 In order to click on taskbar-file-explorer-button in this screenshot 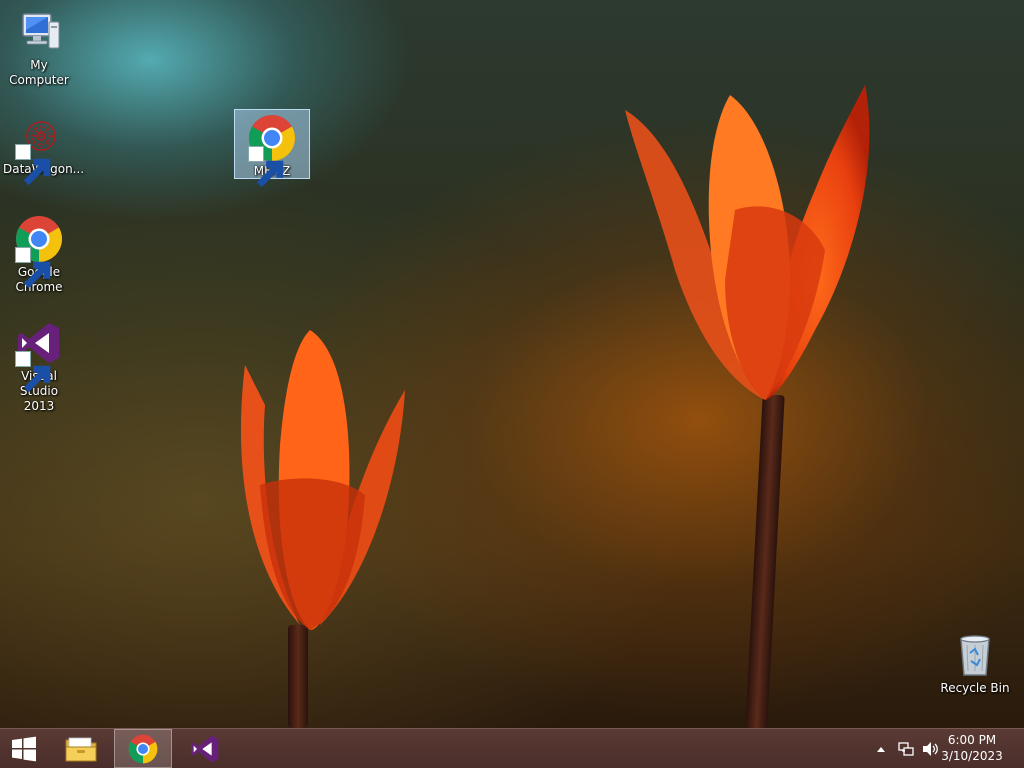, I will do `click(81, 748)`.